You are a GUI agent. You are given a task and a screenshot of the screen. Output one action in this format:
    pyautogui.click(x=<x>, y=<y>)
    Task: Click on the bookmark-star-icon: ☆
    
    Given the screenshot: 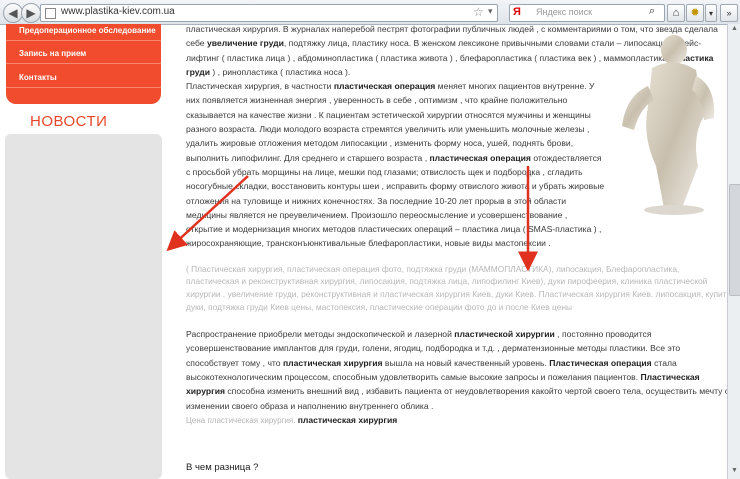 What is the action you would take?
    pyautogui.click(x=478, y=12)
    